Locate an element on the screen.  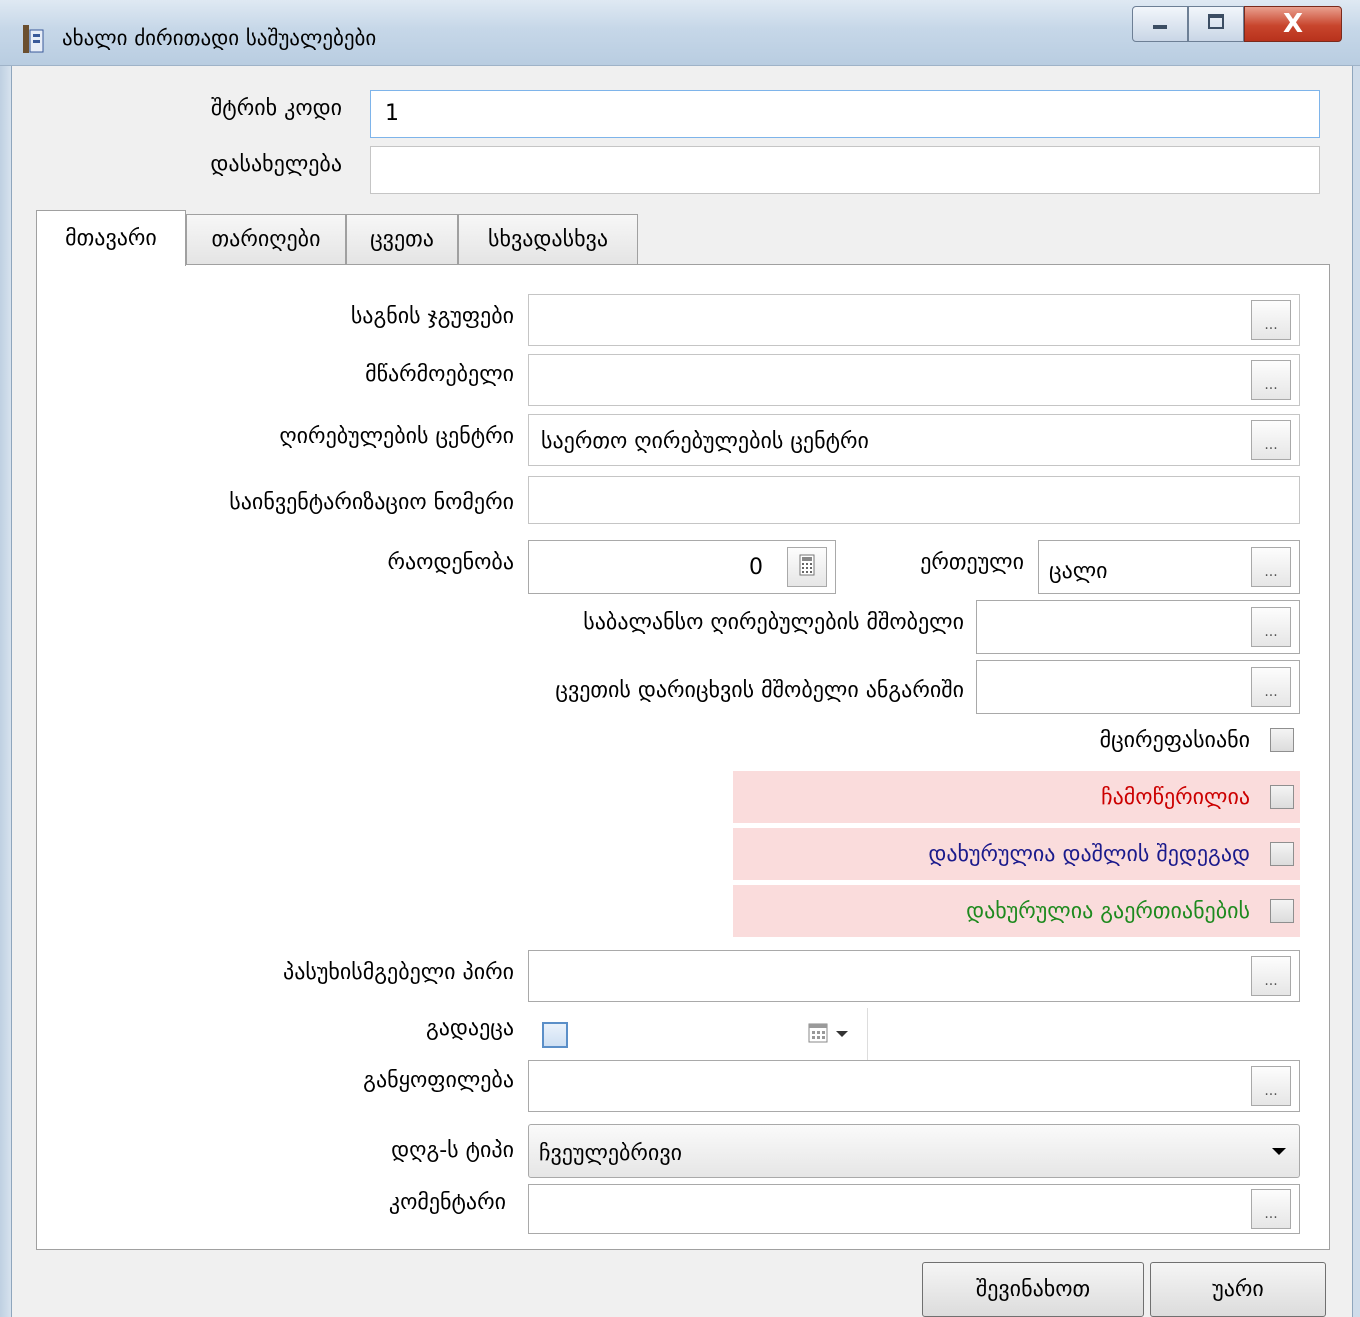
written-off-label: ჩამოწერილია is located at coordinates (1175, 797).